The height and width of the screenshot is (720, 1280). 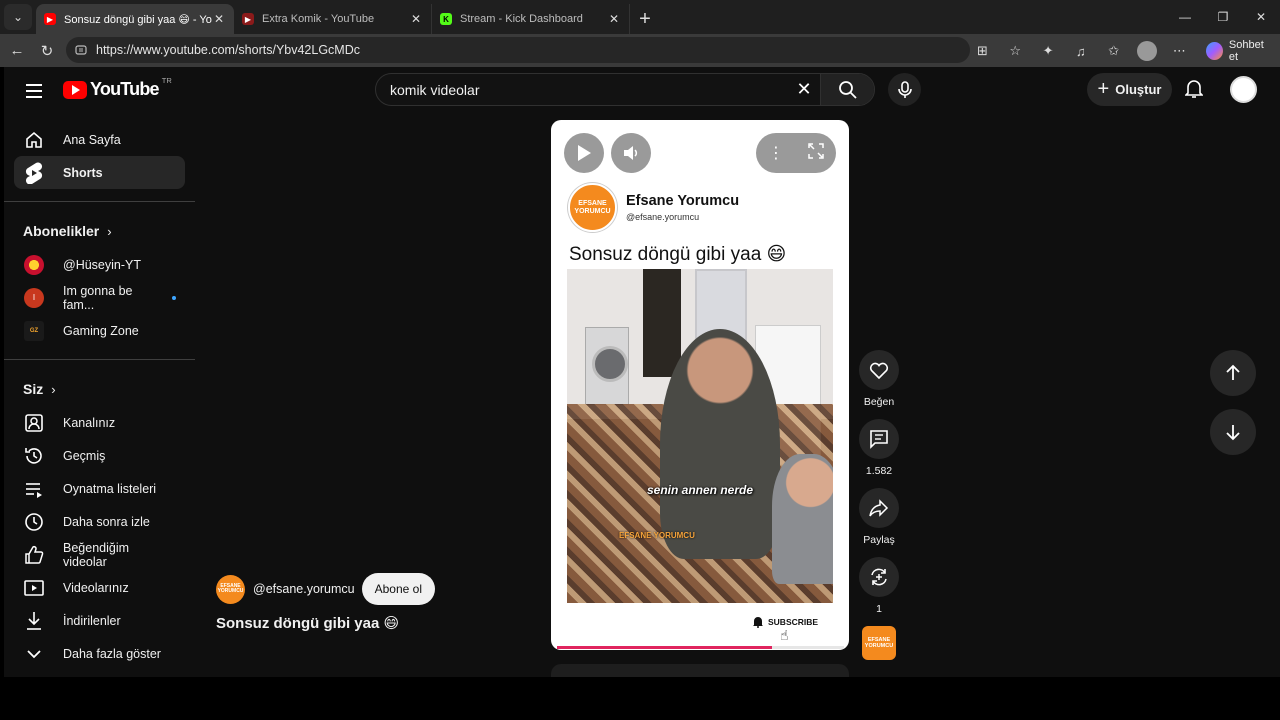 I want to click on next-short-button, so click(x=1233, y=432).